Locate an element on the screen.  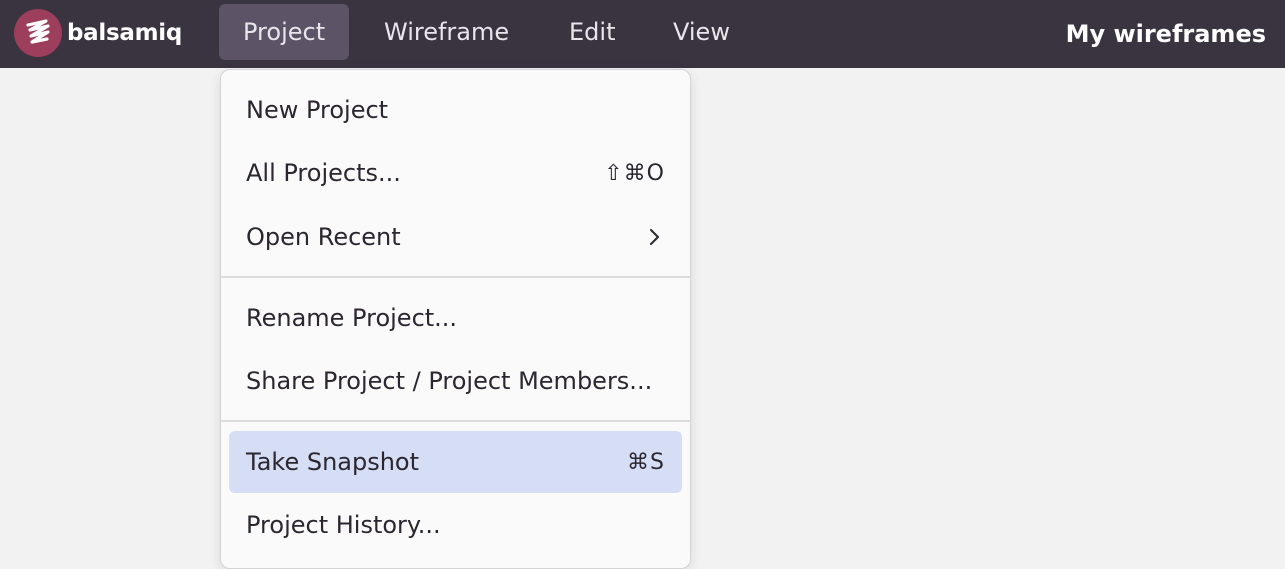
shortcut-label: ⇧⌘O is located at coordinates (634, 173).